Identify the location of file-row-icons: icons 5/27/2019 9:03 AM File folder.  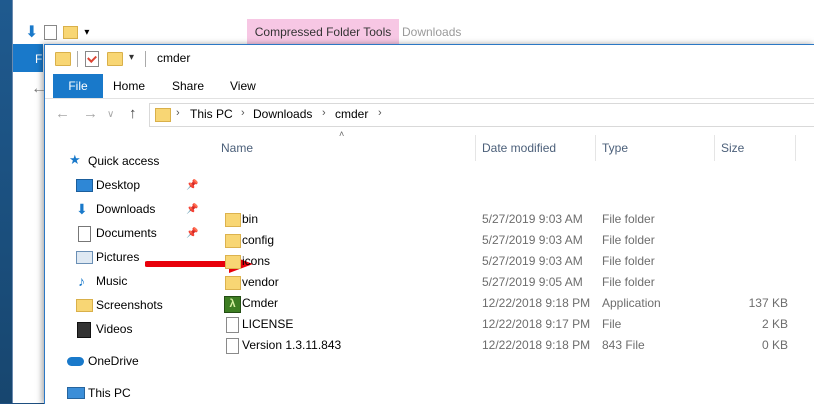
(509, 261).